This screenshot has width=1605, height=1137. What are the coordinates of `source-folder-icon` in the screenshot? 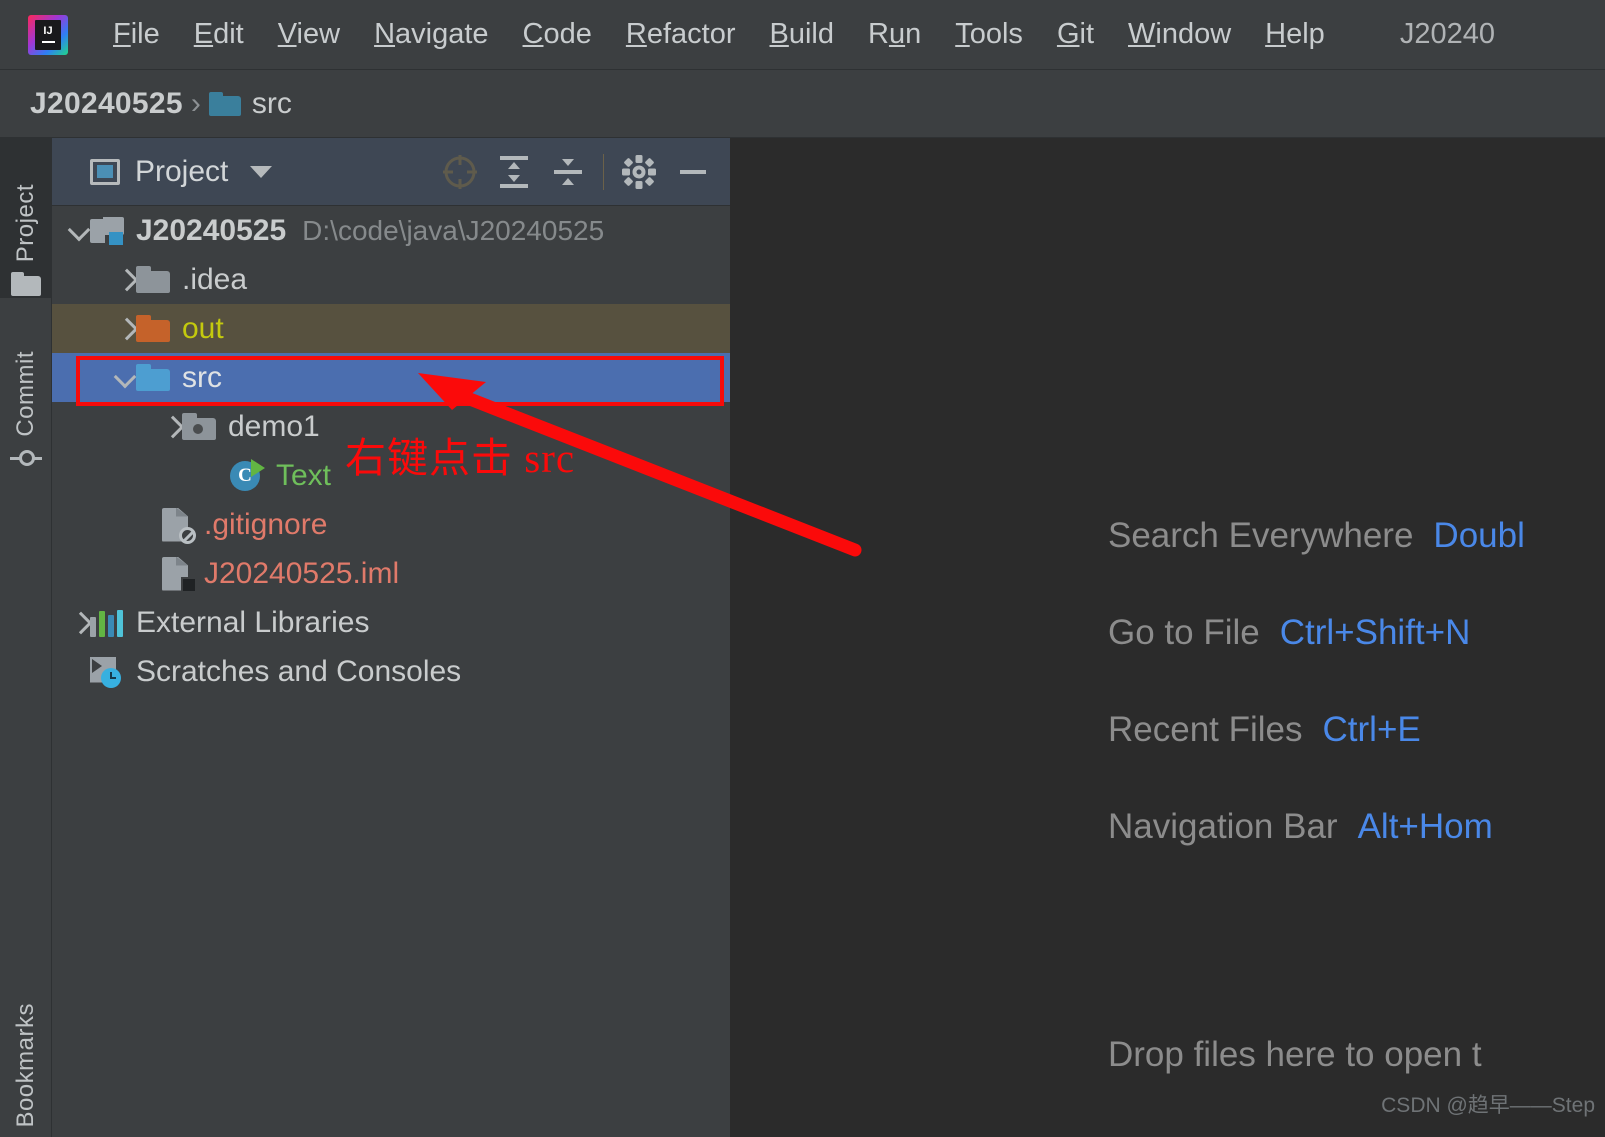 It's located at (153, 377).